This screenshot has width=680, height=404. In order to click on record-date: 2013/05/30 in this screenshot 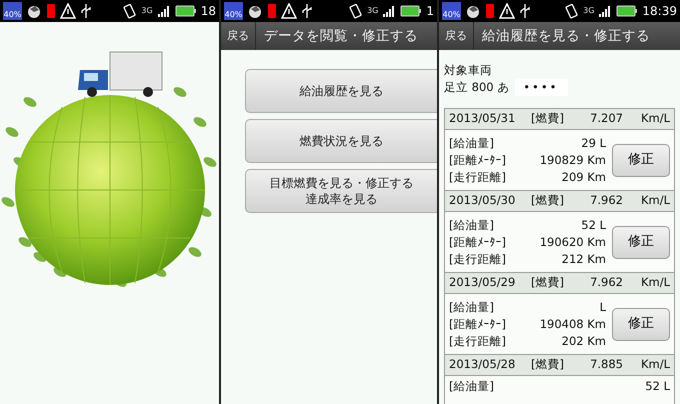, I will do `click(482, 201)`.